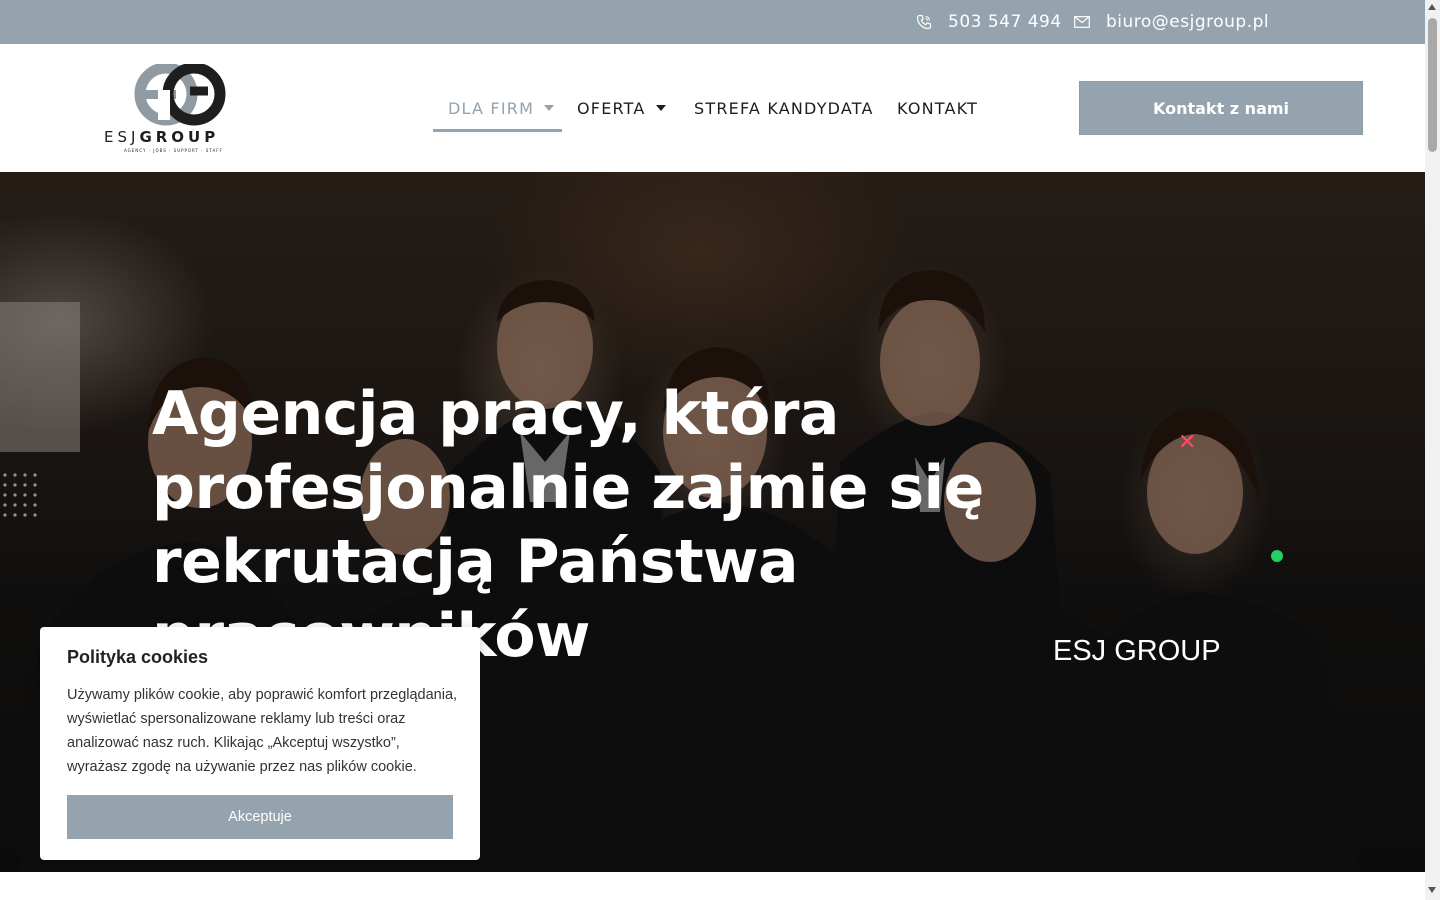 Image resolution: width=1440 pixels, height=900 pixels. Describe the element at coordinates (1432, 85) in the screenshot. I see `scrollbar-thumb` at that location.